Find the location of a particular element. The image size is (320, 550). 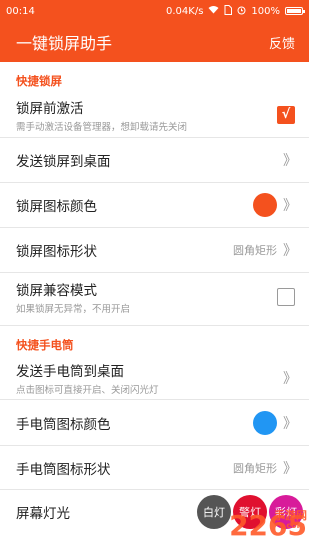

lock-icon-color-swatch is located at coordinates (265, 205).